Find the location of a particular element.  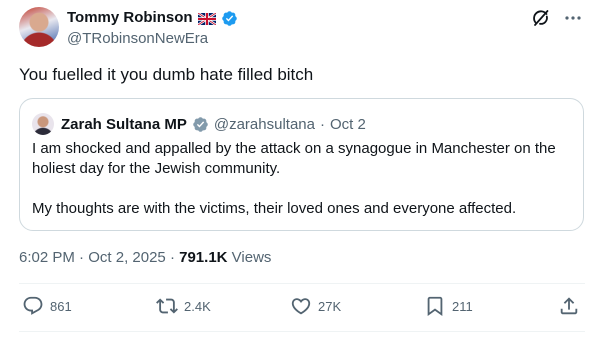

bookmark-count: 211 is located at coordinates (462, 306).